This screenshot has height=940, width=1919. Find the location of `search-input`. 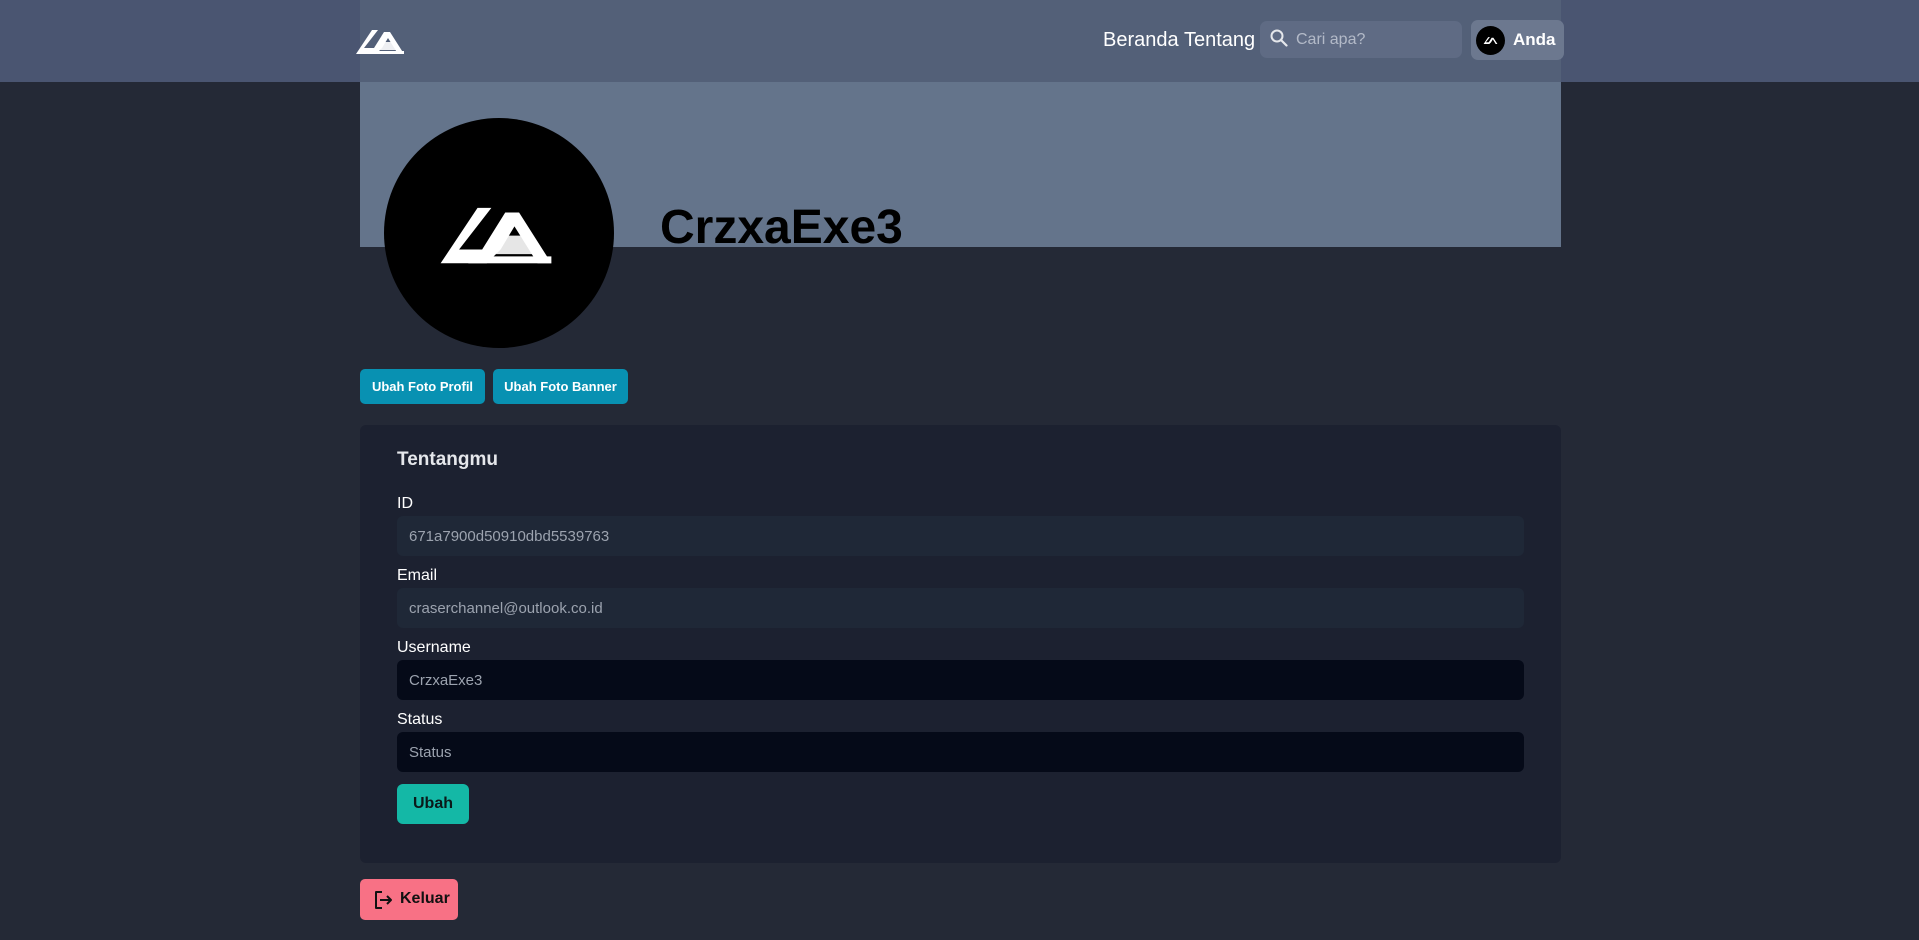

search-input is located at coordinates (1376, 39).